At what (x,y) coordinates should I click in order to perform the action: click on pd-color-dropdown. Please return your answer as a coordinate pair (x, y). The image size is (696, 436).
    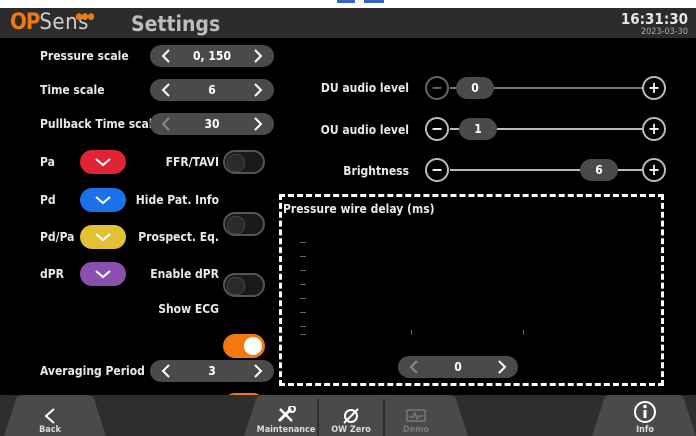
    Looking at the image, I should click on (103, 200).